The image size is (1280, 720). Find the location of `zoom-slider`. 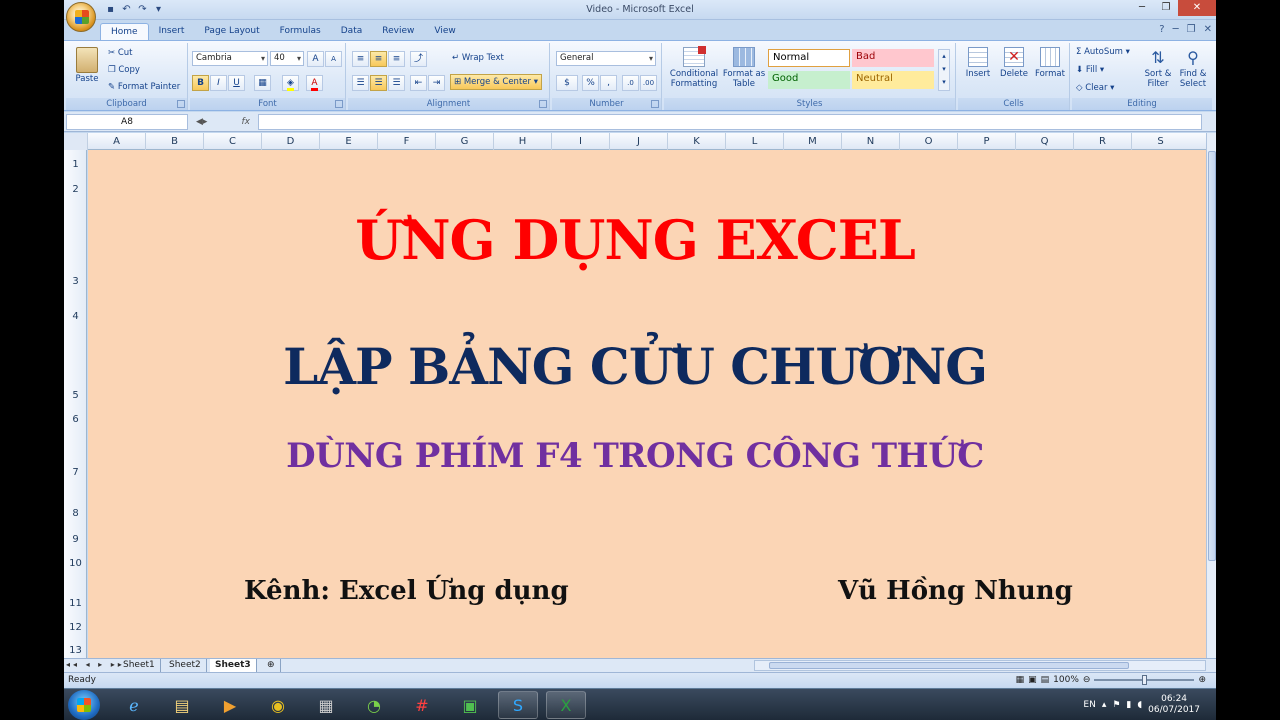

zoom-slider is located at coordinates (1144, 680).